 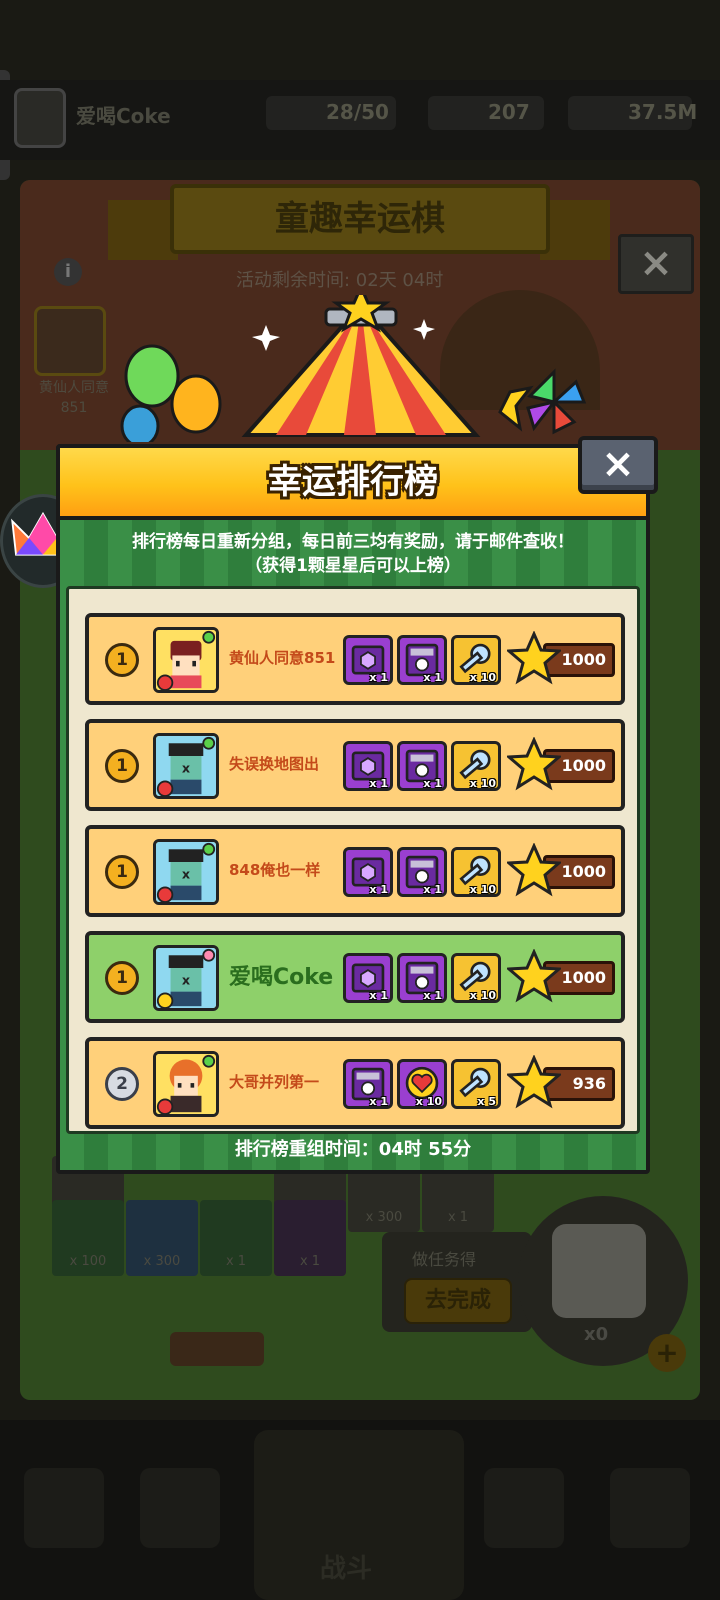 I want to click on nav-tab-evolve, so click(x=650, y=1508).